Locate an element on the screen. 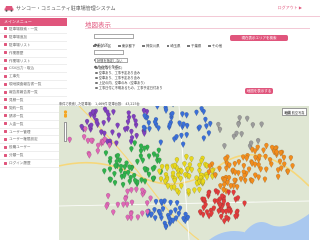 The height and width of the screenshot is (240, 320). owner-input is located at coordinates (109, 52).